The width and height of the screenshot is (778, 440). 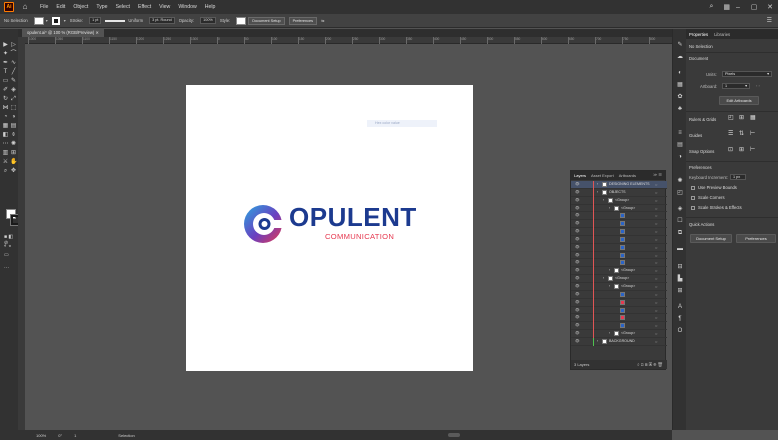 What do you see at coordinates (5, 99) in the screenshot?
I see `rotate-tool-icon: ↻` at bounding box center [5, 99].